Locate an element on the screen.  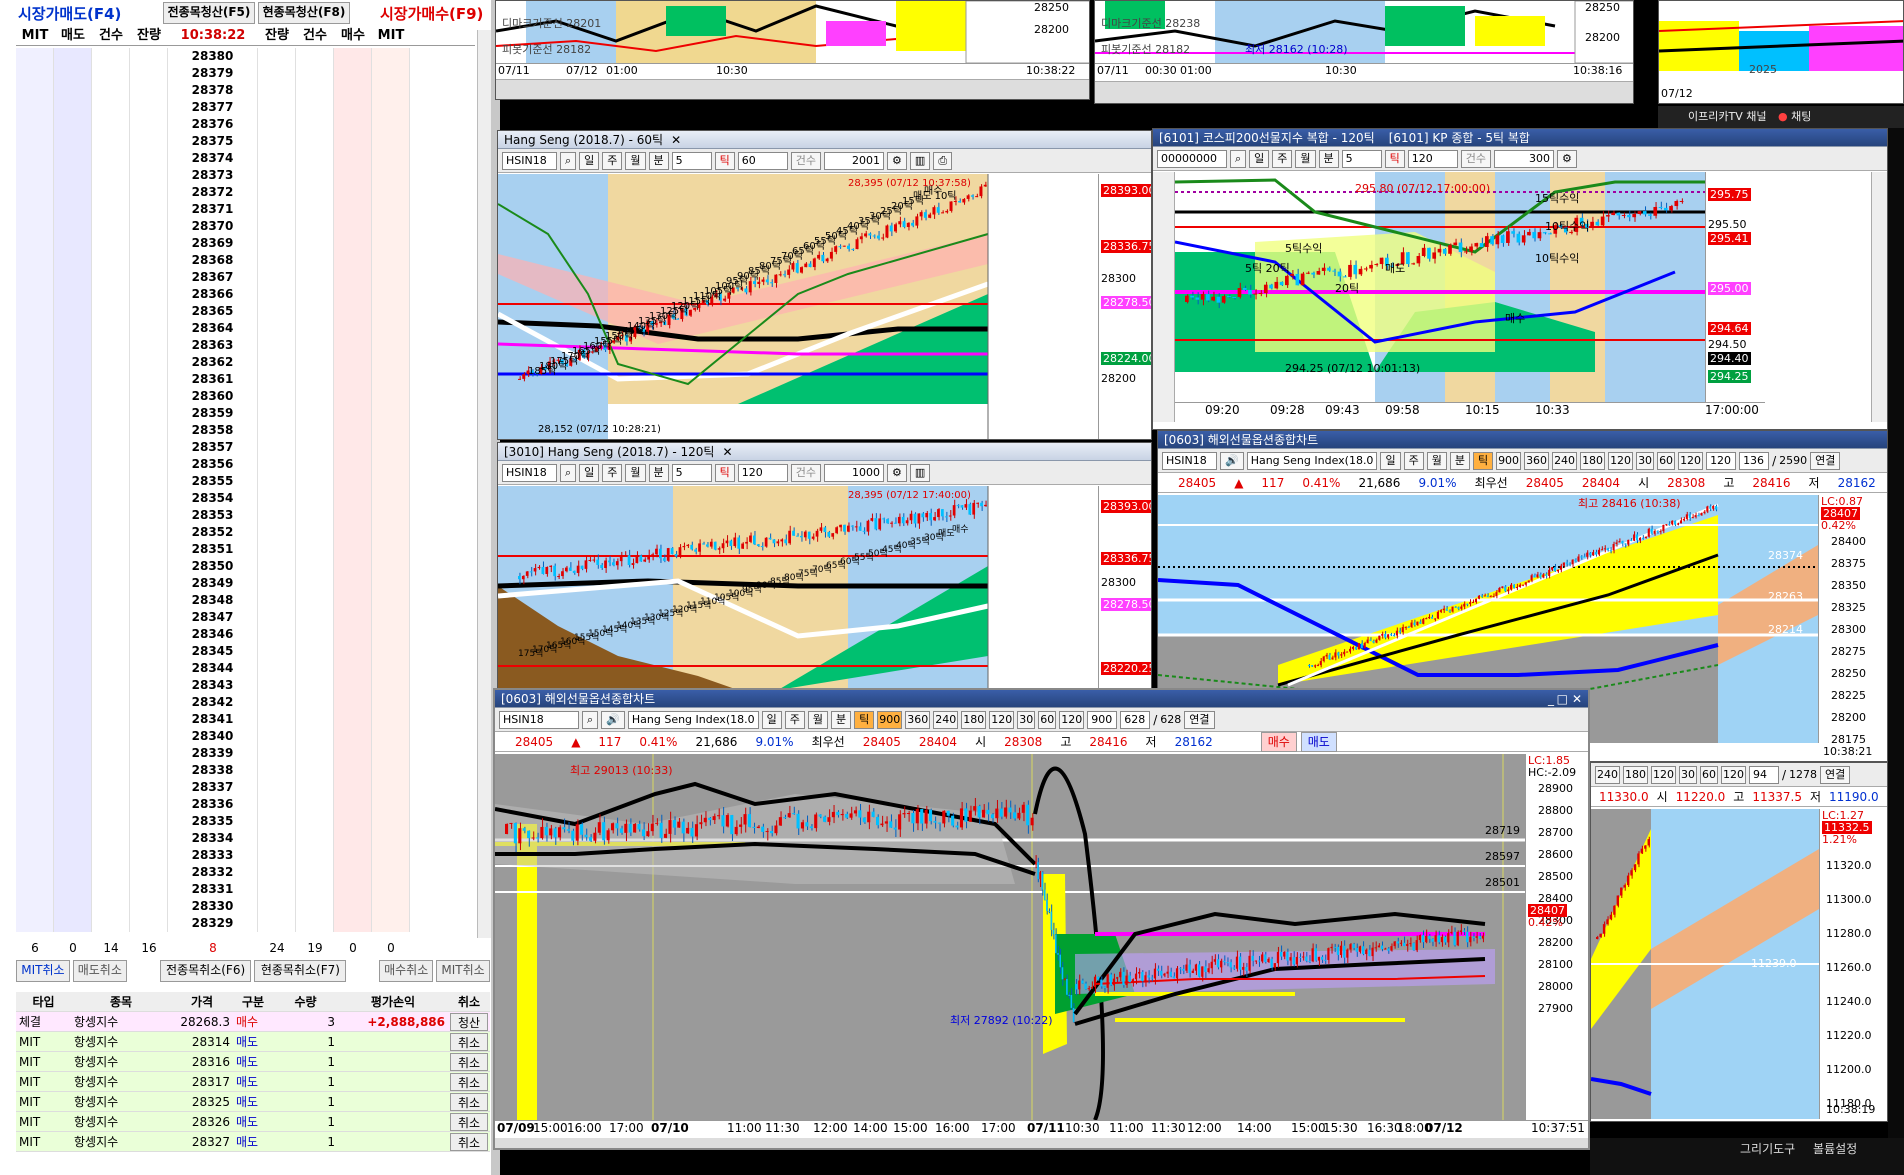
chart120-bar-icon: ▥ is located at coordinates (920, 472).